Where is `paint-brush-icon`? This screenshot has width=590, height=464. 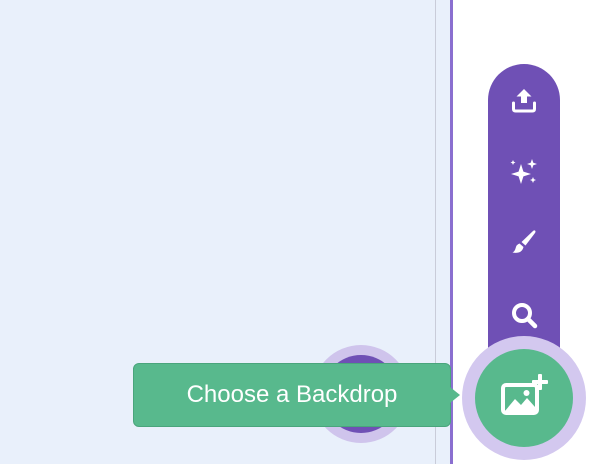 paint-brush-icon is located at coordinates (524, 241).